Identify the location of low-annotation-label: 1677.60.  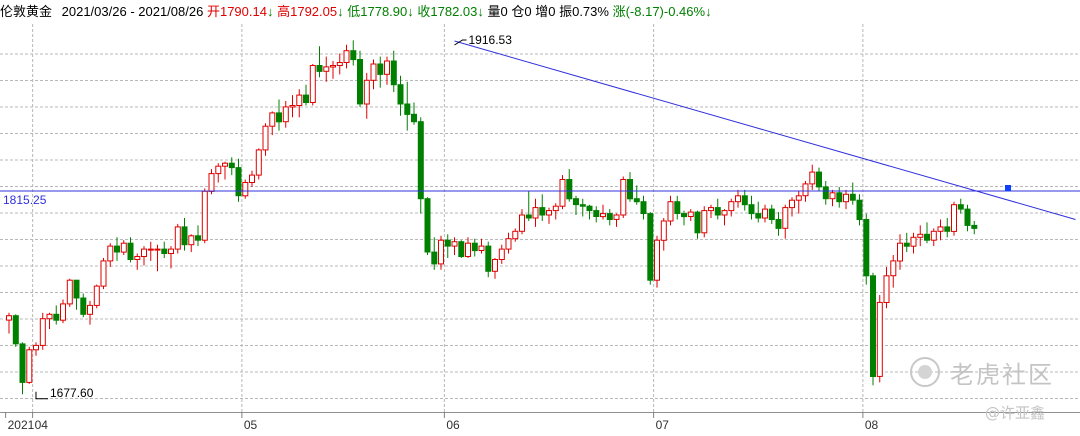
(72, 393).